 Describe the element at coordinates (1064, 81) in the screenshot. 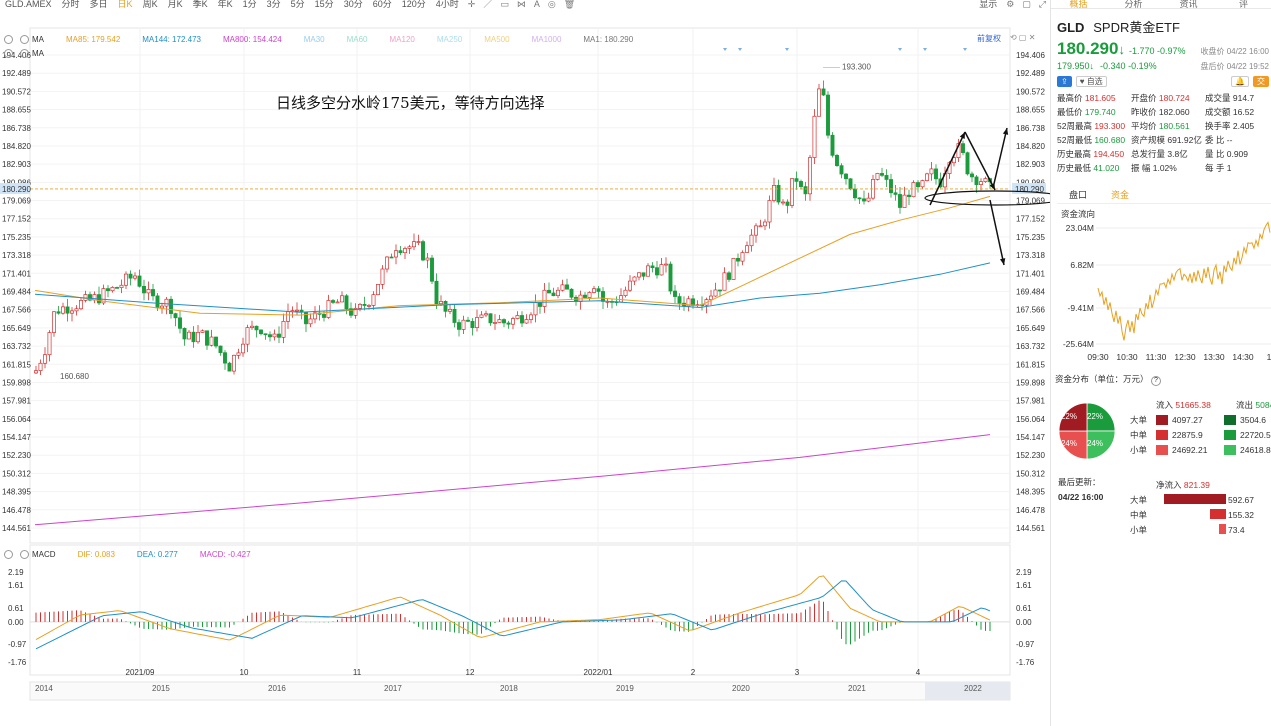

I see `share-icon: ⇪` at that location.